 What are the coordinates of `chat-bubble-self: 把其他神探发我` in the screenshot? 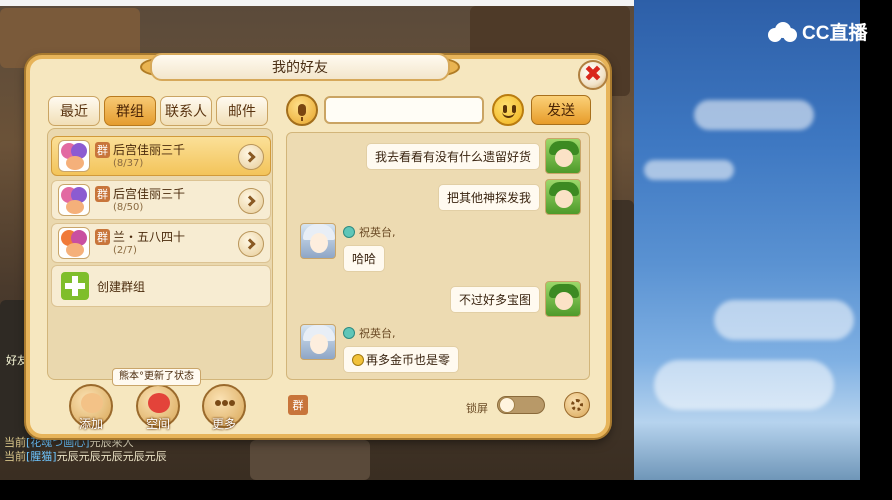 It's located at (488, 197).